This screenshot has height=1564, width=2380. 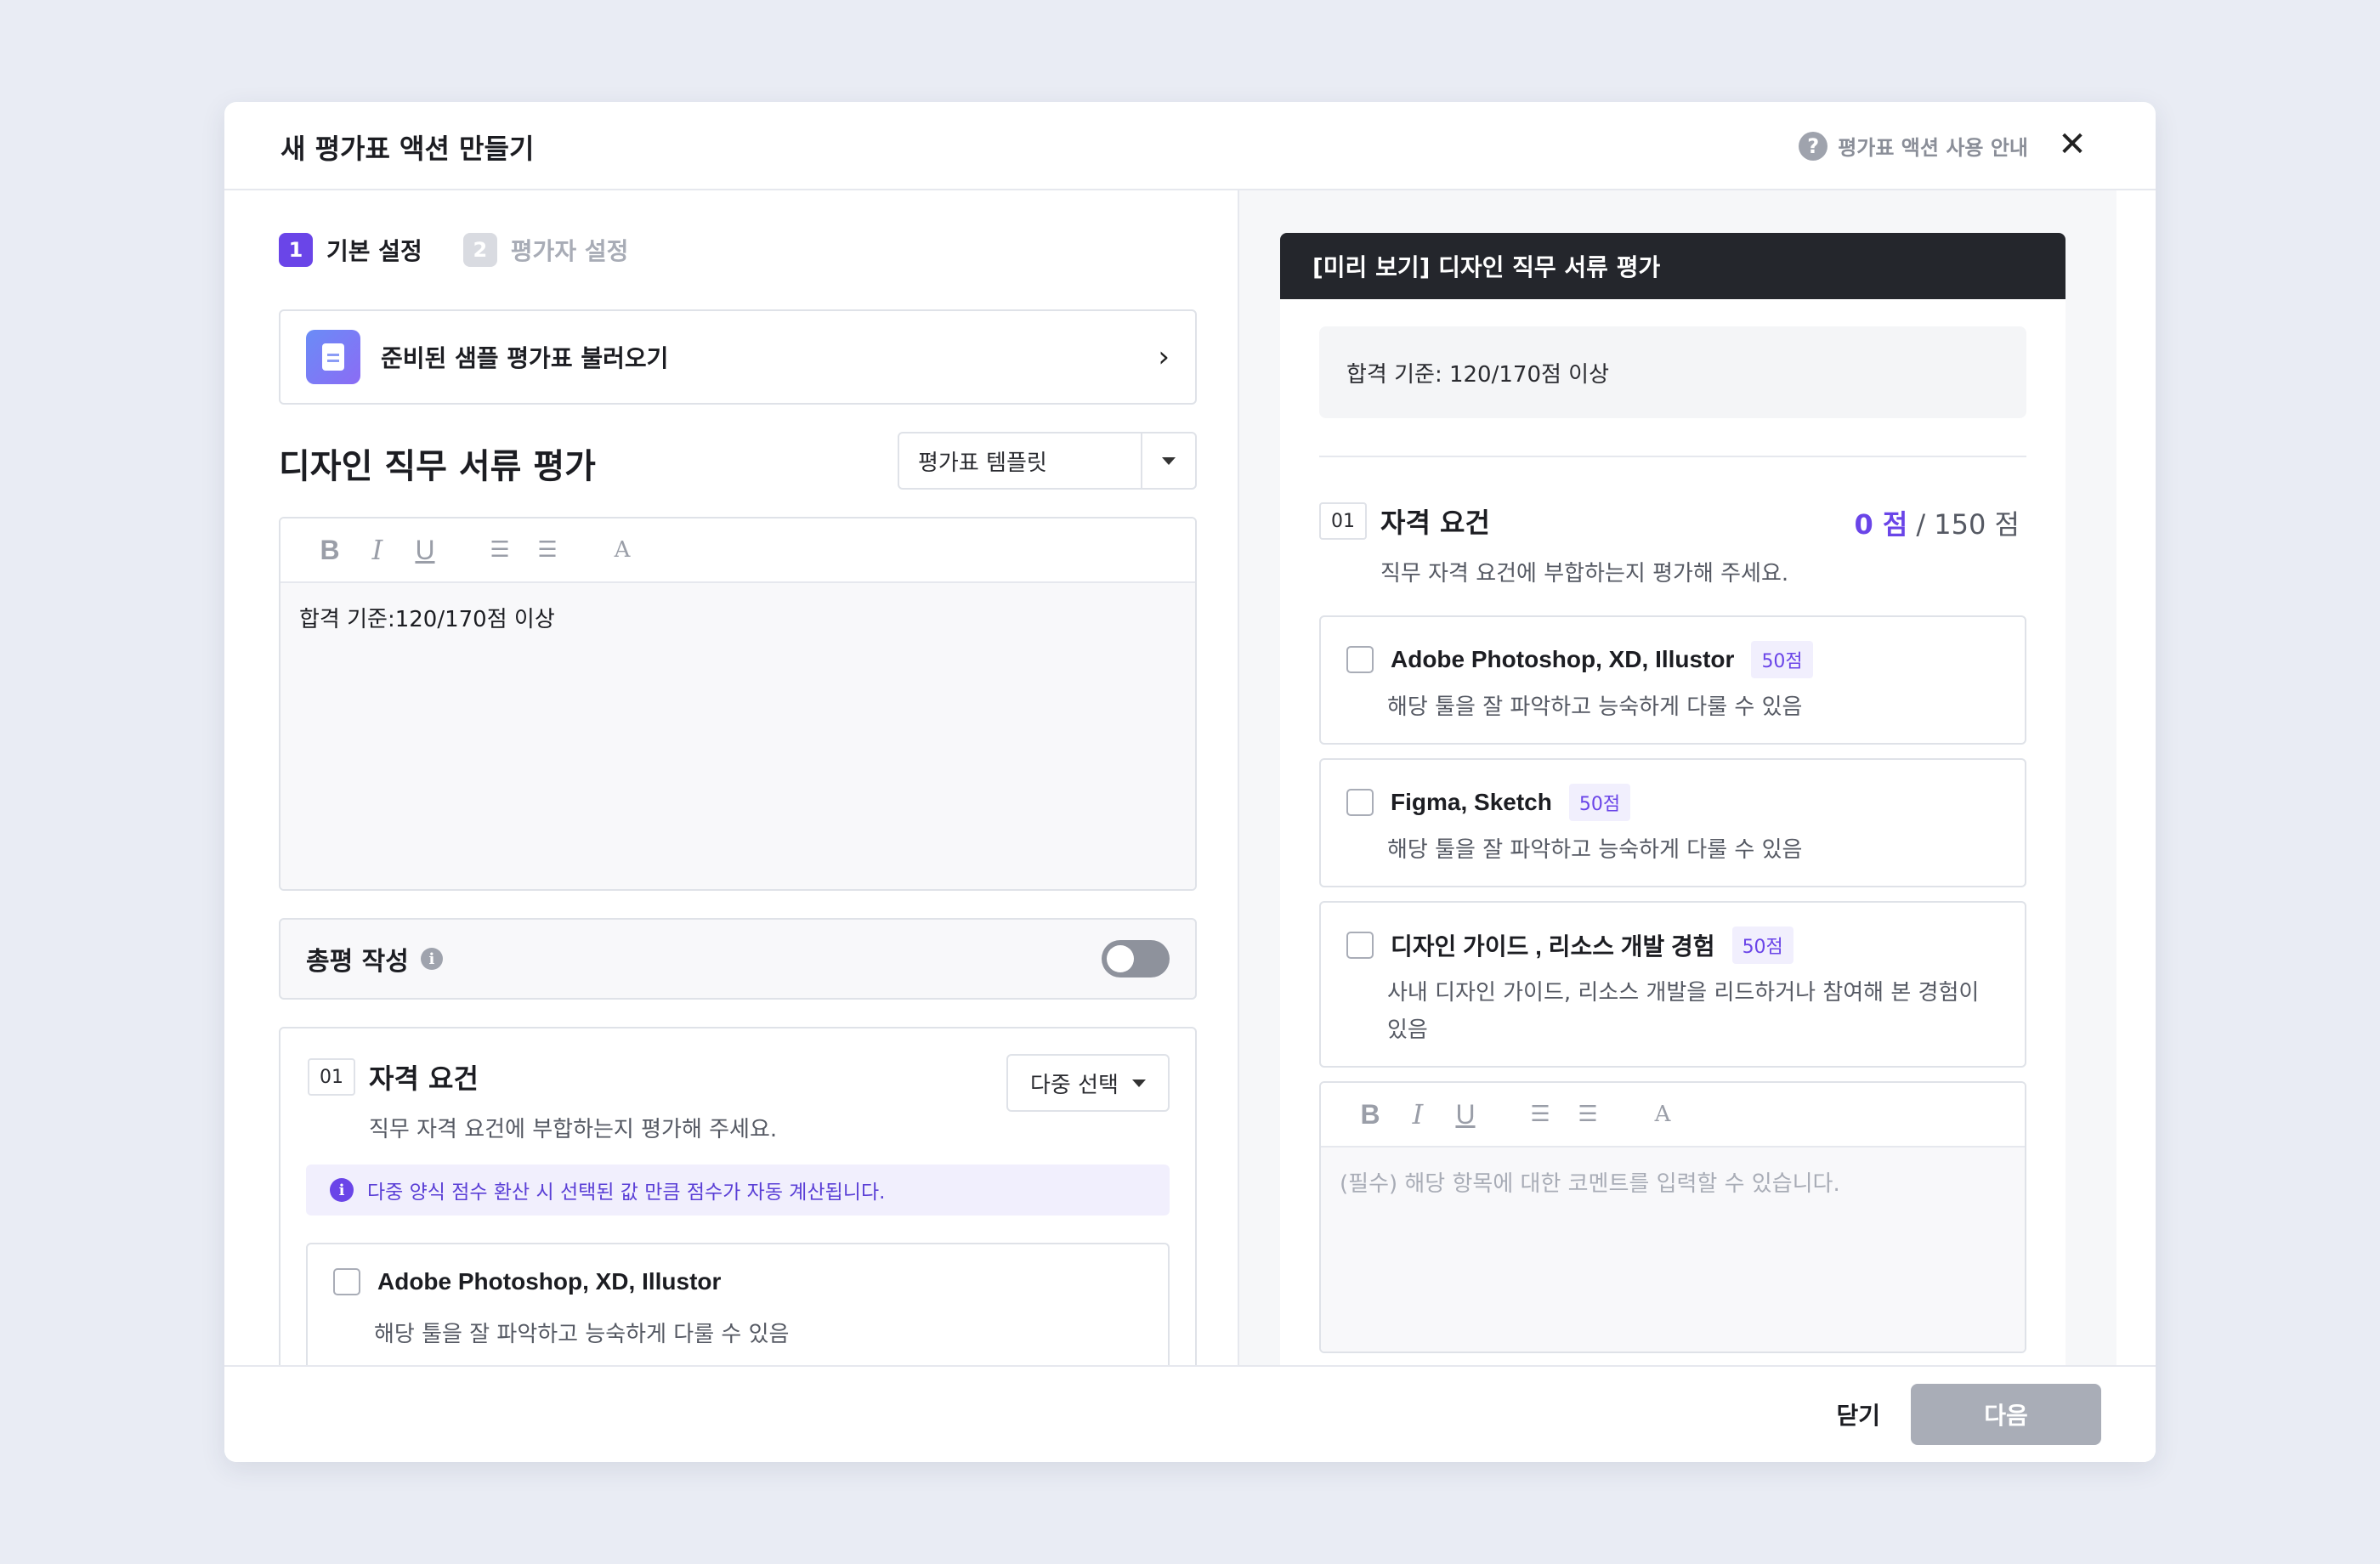 What do you see at coordinates (2139, 826) in the screenshot?
I see `scroll-gutter` at bounding box center [2139, 826].